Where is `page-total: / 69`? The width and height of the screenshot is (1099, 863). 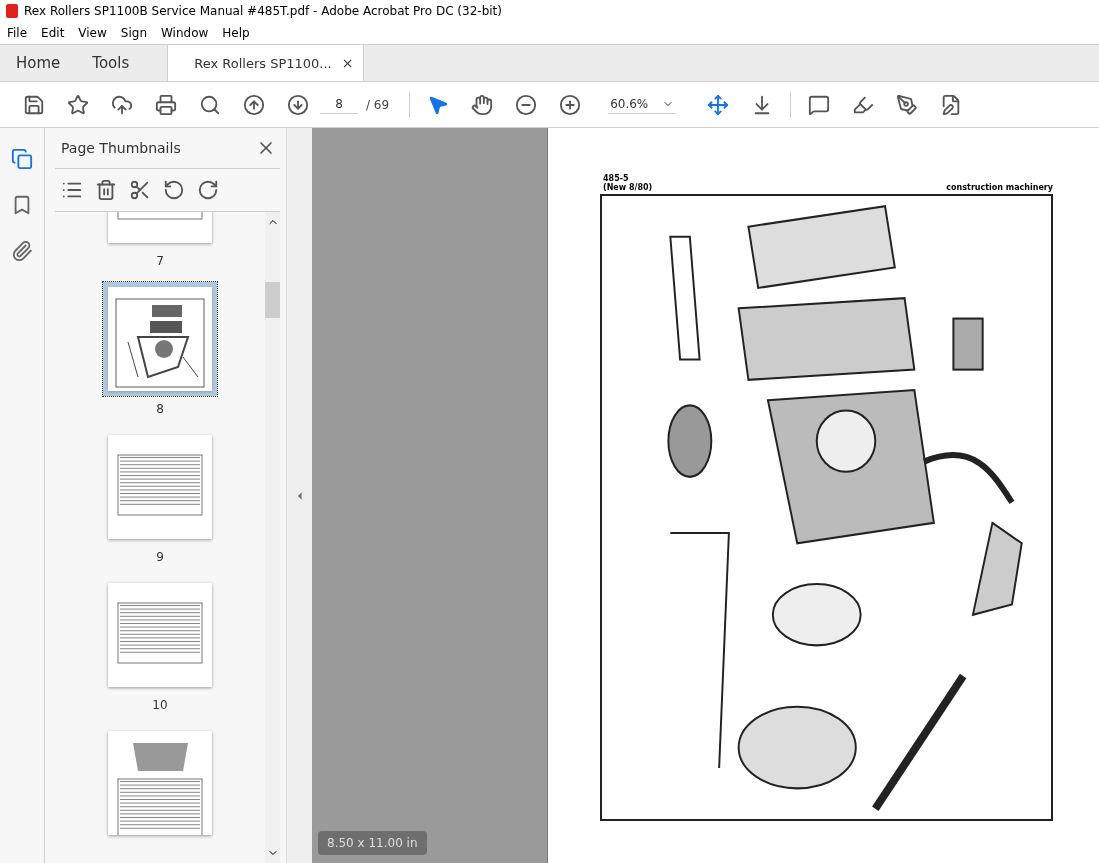
page-total: / 69 is located at coordinates (378, 104).